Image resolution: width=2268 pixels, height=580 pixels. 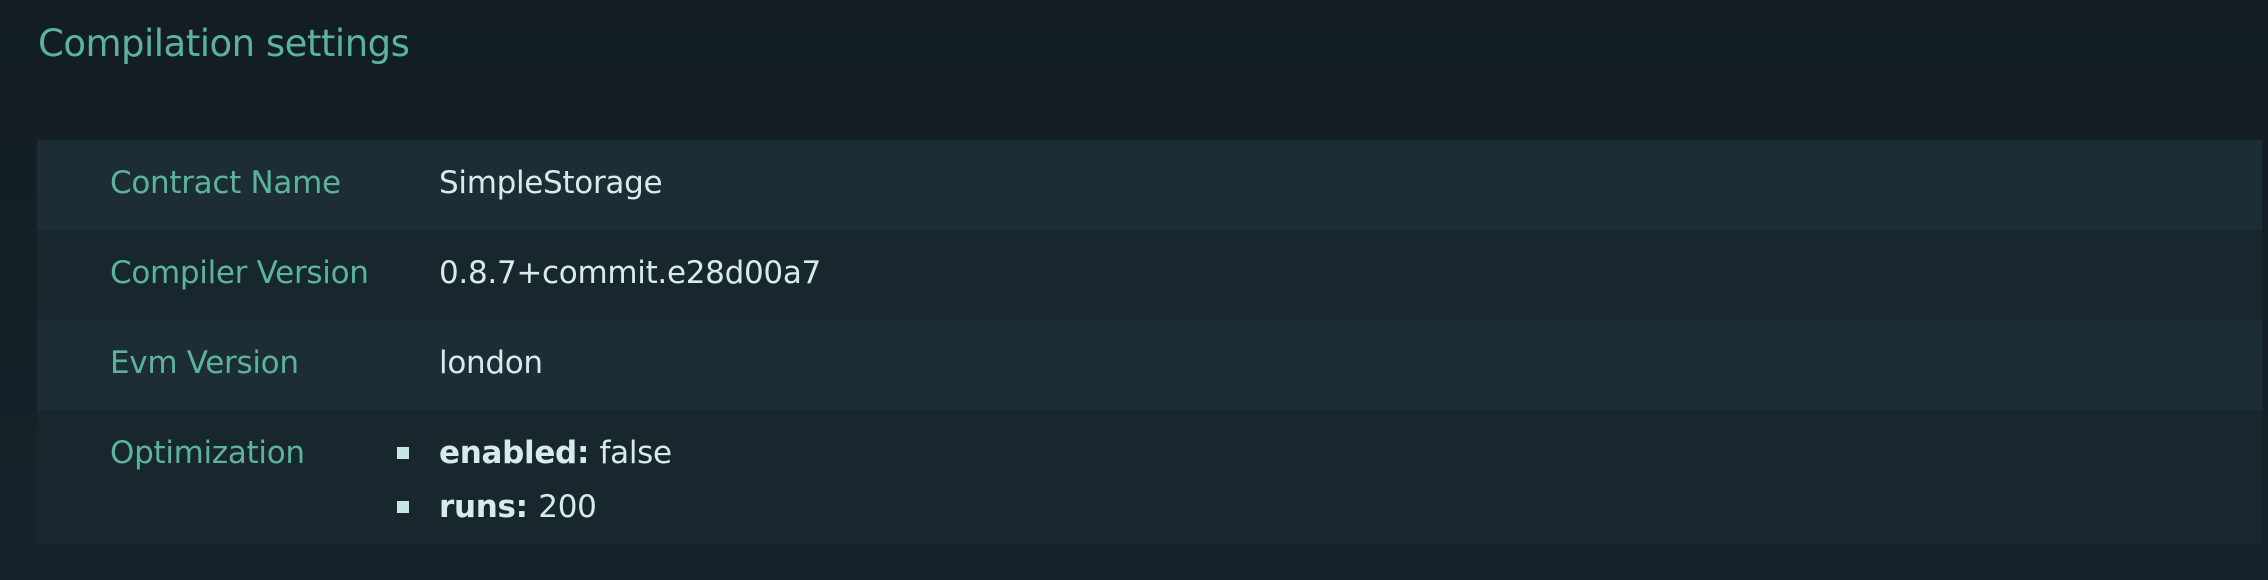 I want to click on evm-version-value: london, so click(x=491, y=363).